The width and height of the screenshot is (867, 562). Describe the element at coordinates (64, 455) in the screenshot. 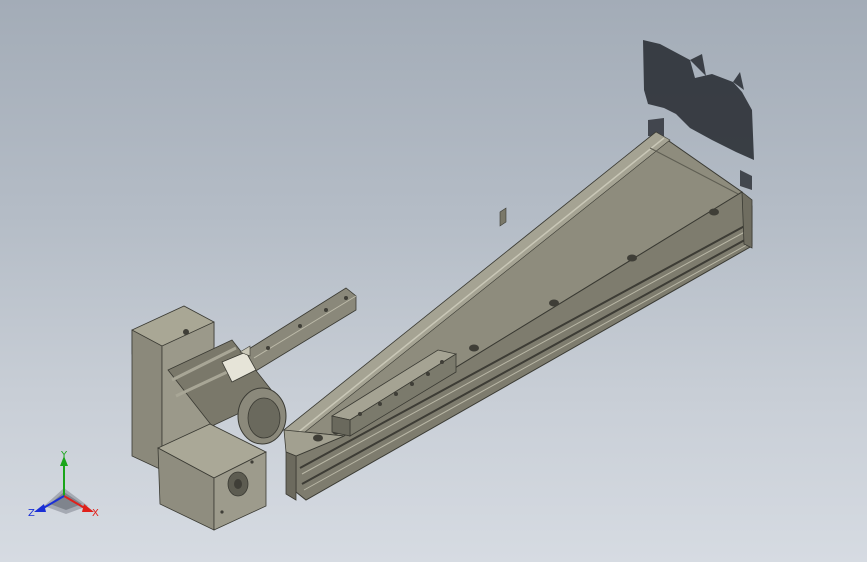

I see `y-axis-label: Y` at that location.